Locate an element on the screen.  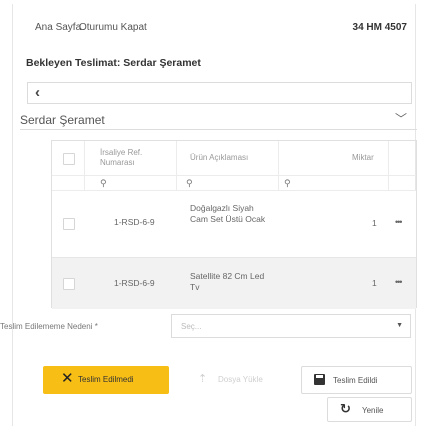
not-delivered-button: ✕ Teslim Edilmedi is located at coordinates (106, 380).